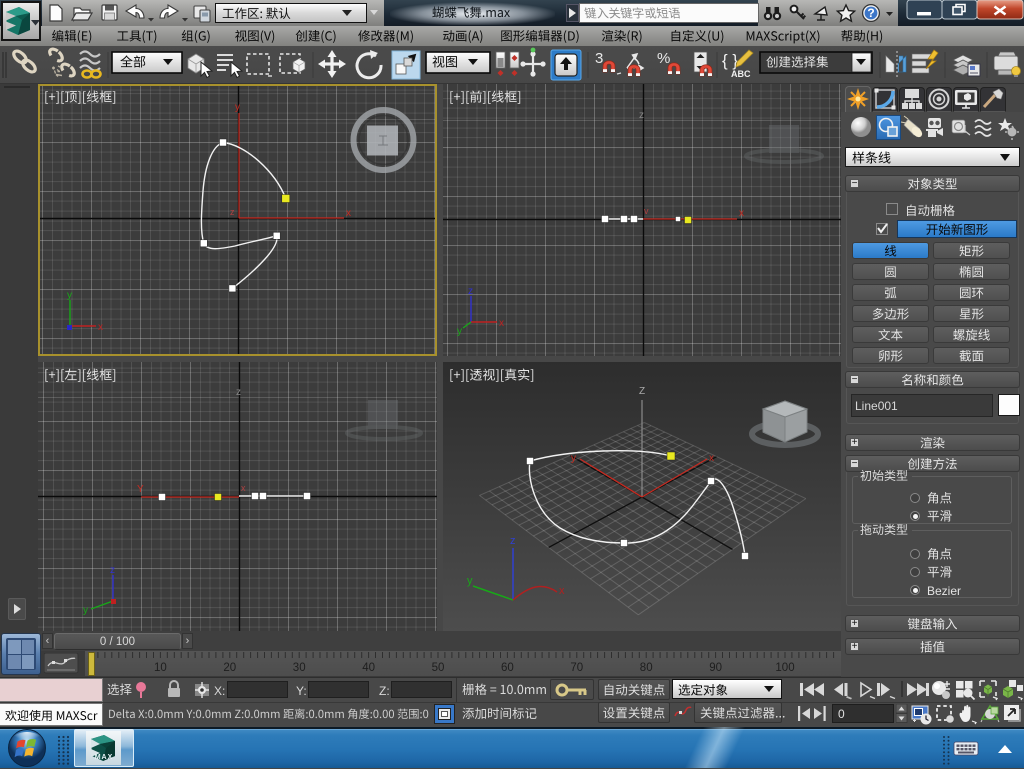 The image size is (1024, 769). Describe the element at coordinates (715, 668) in the screenshot. I see `svg-text: 90` at that location.